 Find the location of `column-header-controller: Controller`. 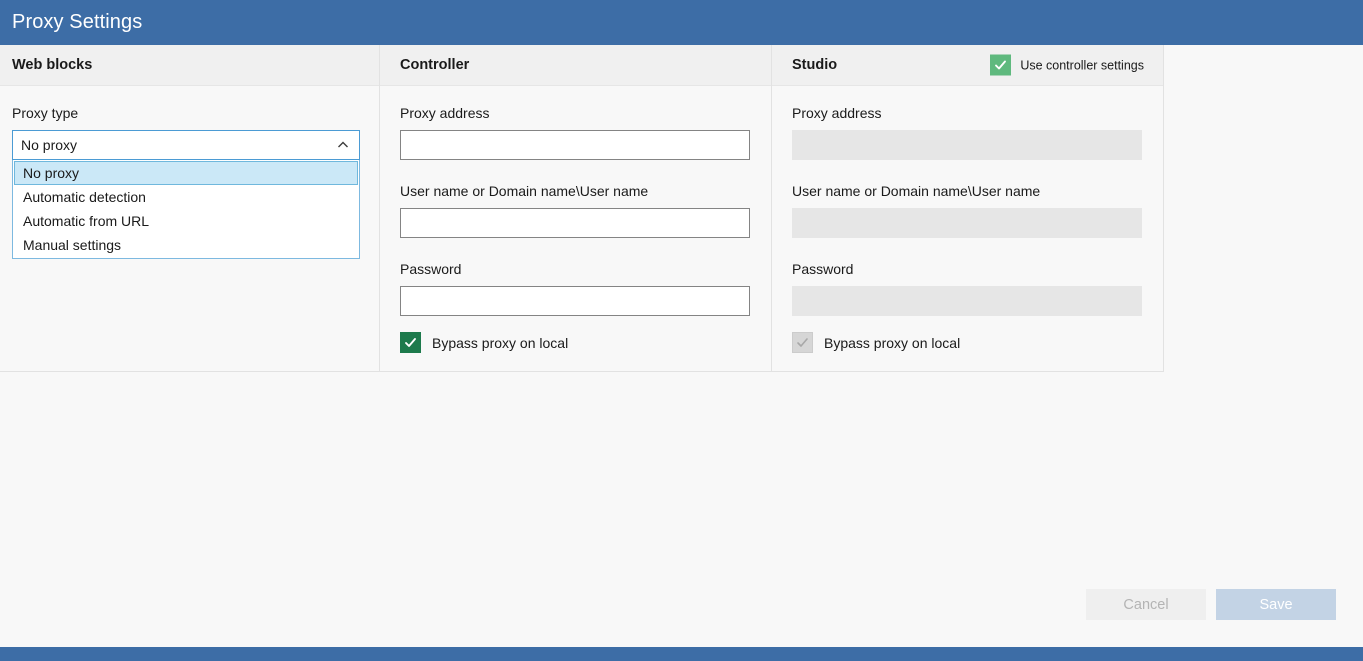

column-header-controller: Controller is located at coordinates (575, 65).